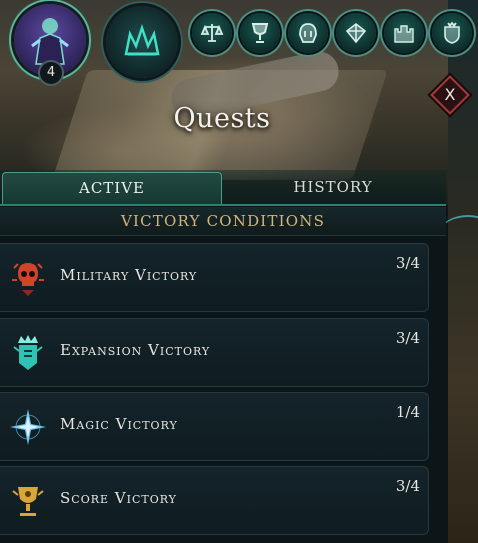 This screenshot has width=478, height=543. What do you see at coordinates (118, 498) in the screenshot?
I see `quest-name: Score Victory` at bounding box center [118, 498].